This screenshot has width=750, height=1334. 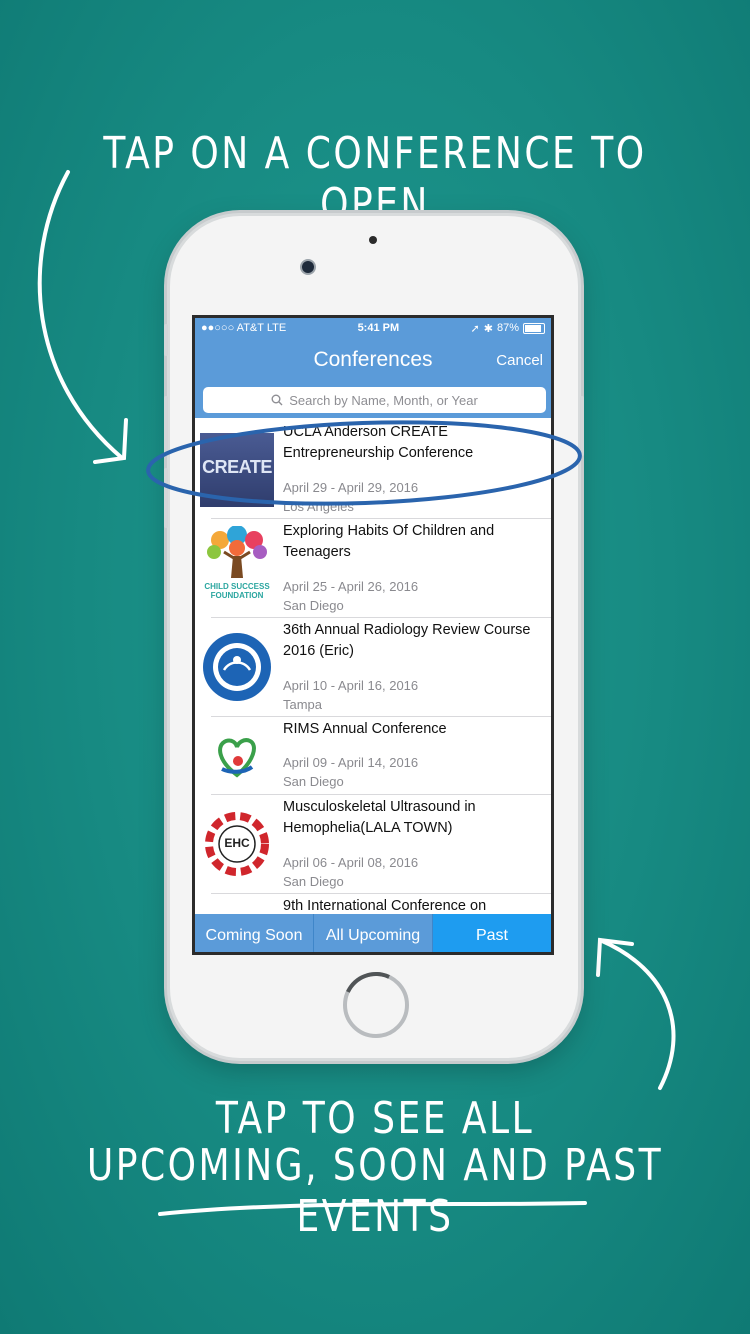 I want to click on arrow-to-list-head-icon, so click(x=110, y=441).